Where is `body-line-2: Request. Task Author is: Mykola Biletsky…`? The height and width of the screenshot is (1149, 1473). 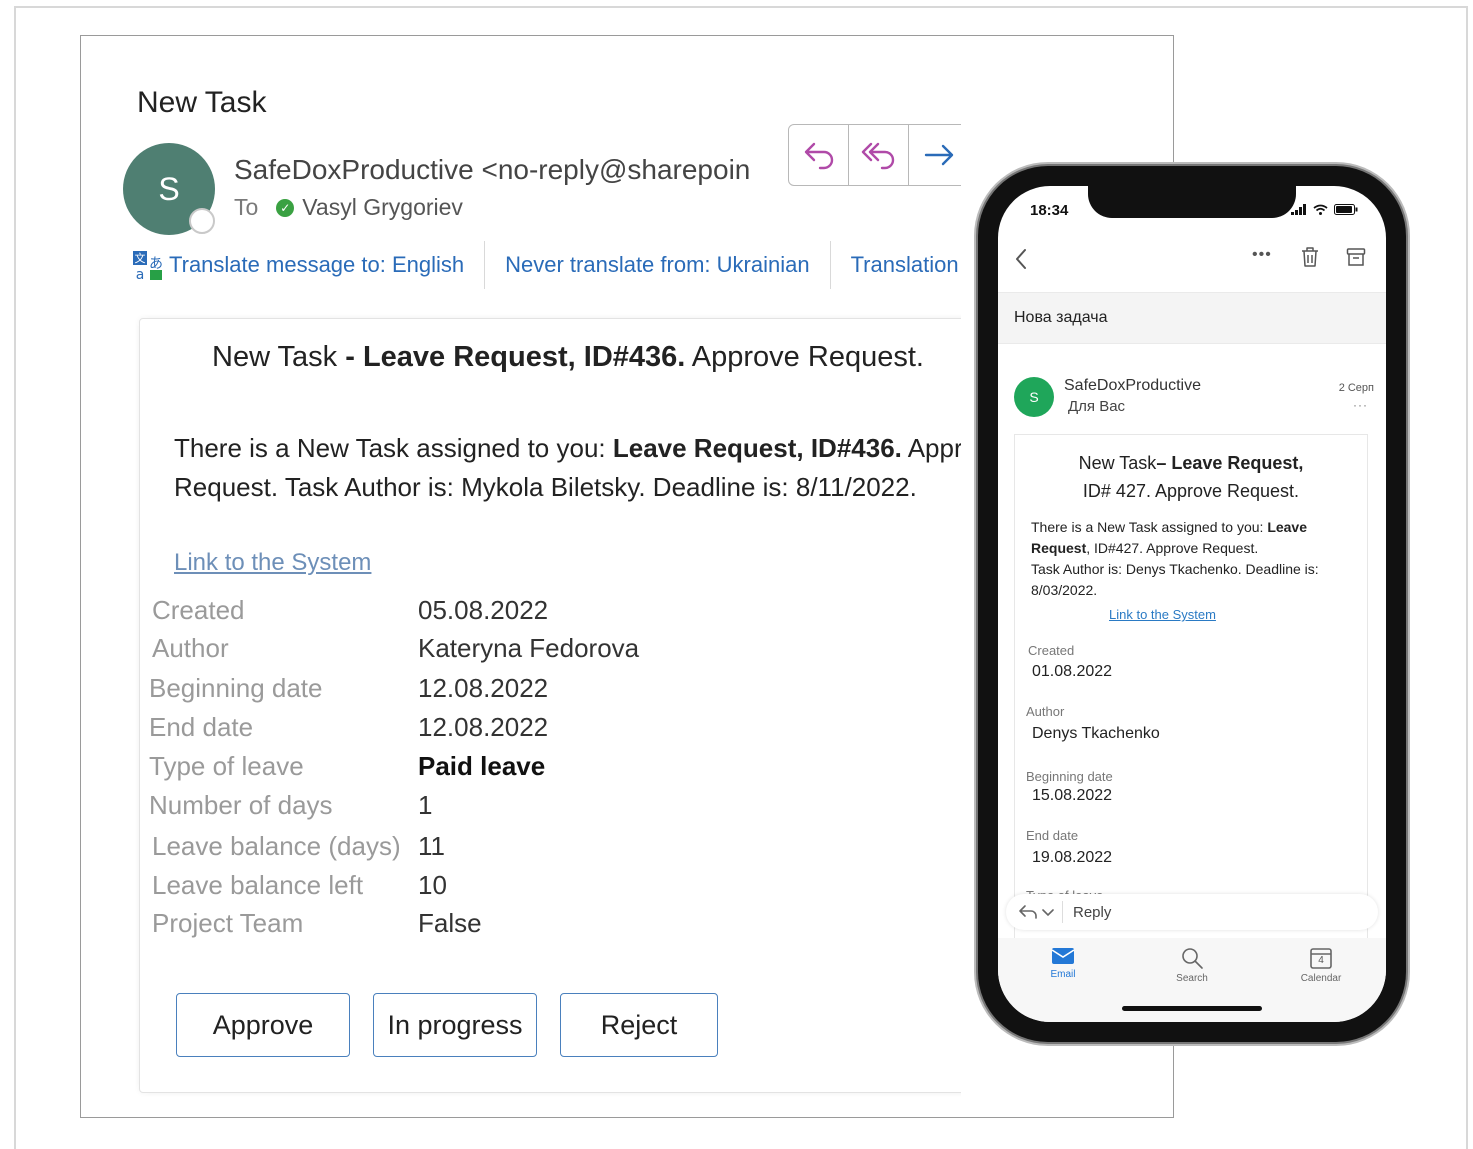 body-line-2: Request. Task Author is: Mykola Biletsky… is located at coordinates (545, 487).